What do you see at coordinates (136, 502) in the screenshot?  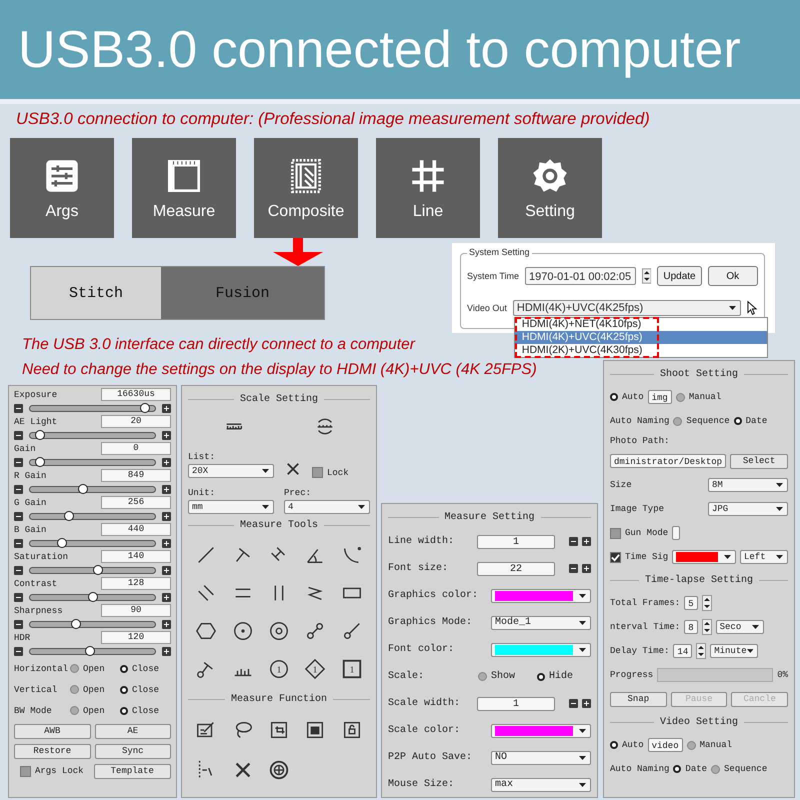 I see `value-field: 256` at bounding box center [136, 502].